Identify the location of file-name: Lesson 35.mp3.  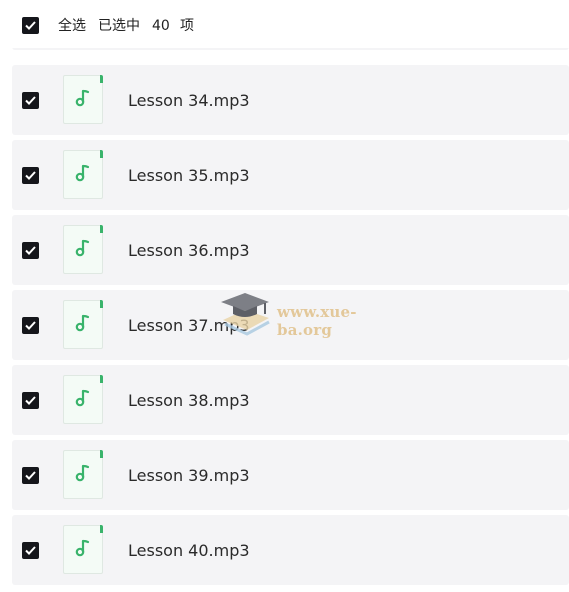
(189, 176).